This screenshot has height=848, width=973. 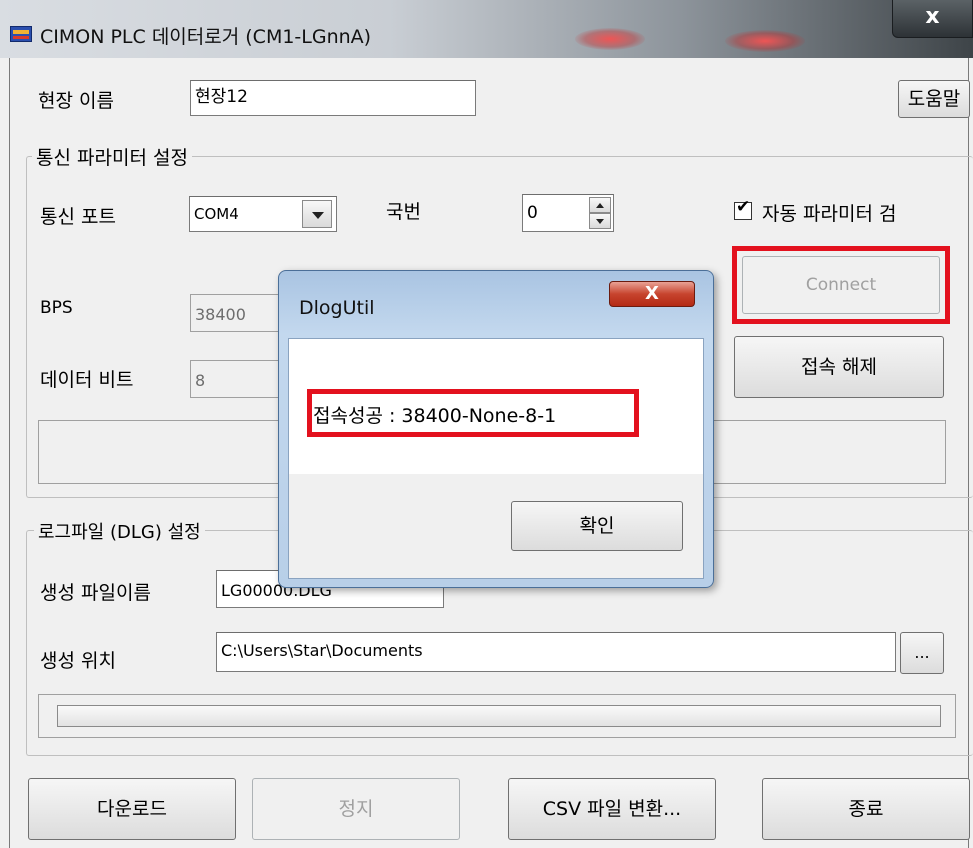 I want to click on dialog-message: 접속성공 : 38400-None-8-1, so click(x=435, y=416).